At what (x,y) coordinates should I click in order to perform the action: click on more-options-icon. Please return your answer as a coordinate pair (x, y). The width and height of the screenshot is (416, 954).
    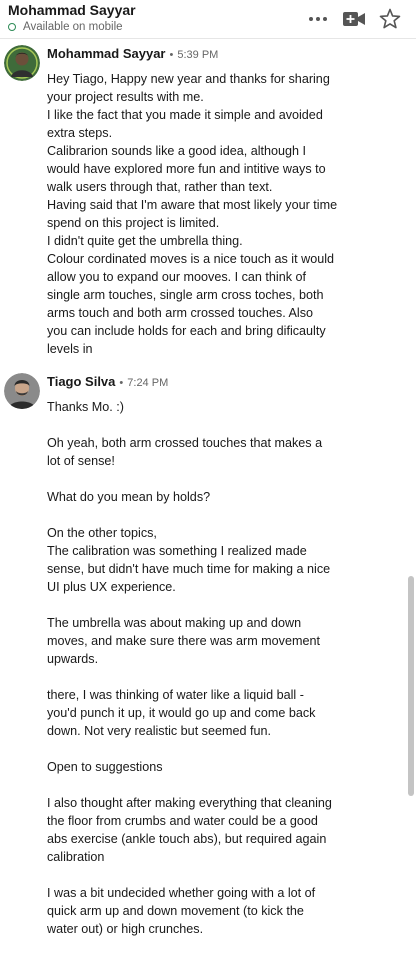
    Looking at the image, I should click on (318, 19).